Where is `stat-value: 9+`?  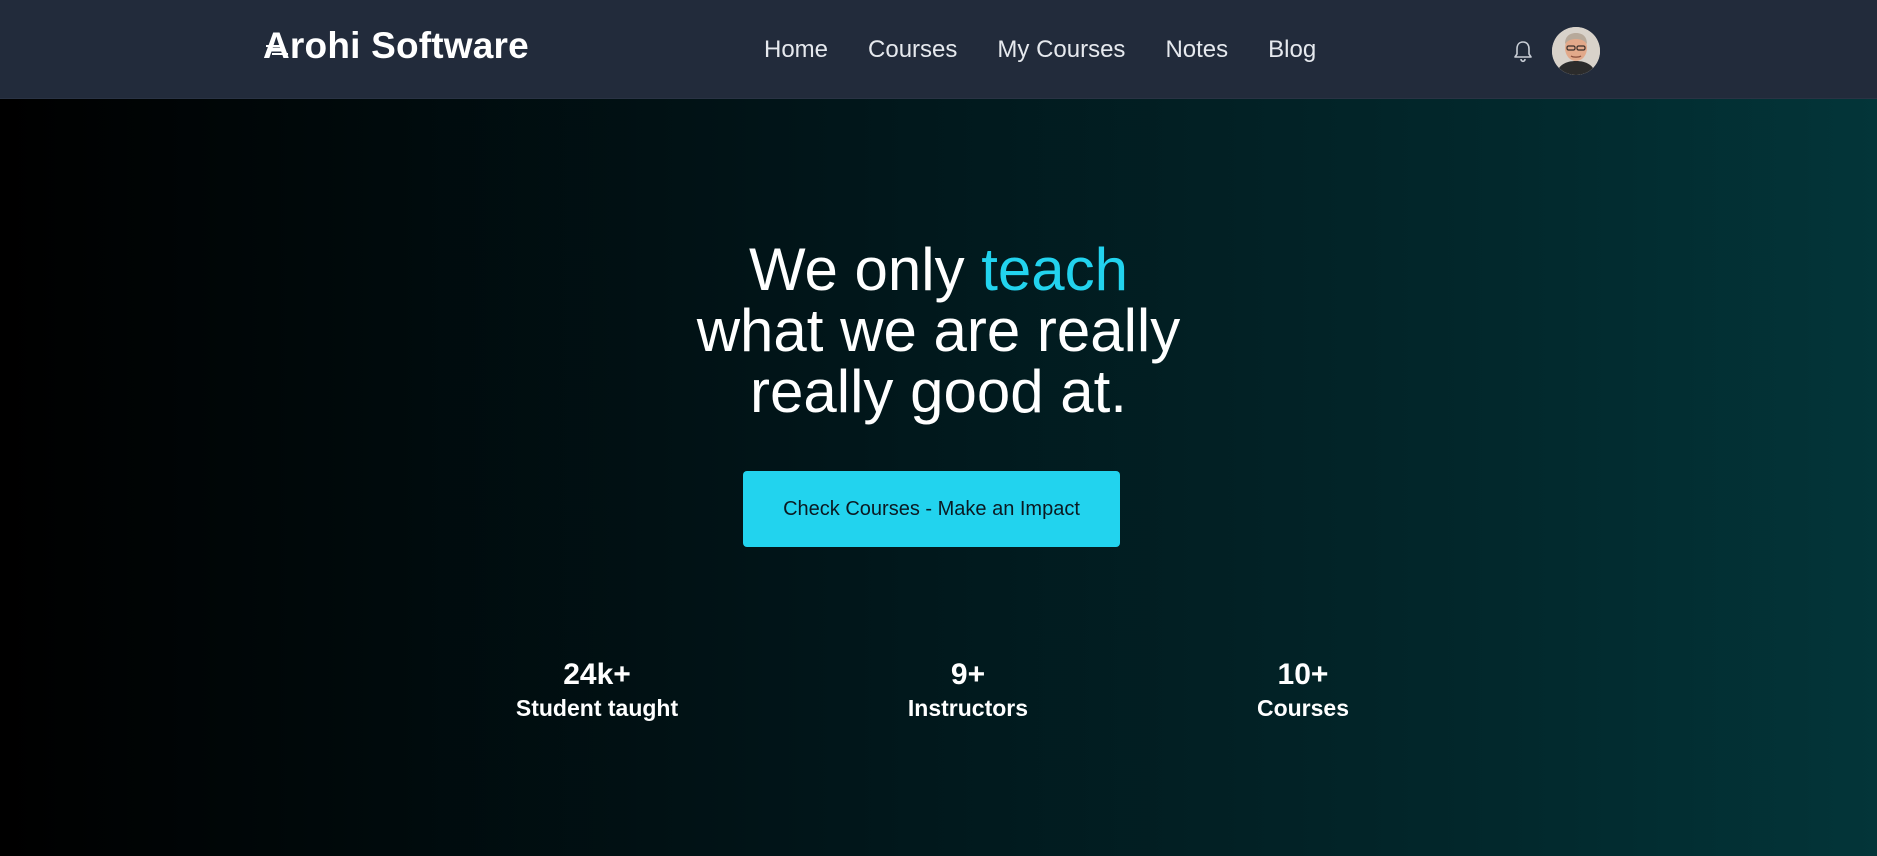 stat-value: 9+ is located at coordinates (968, 674).